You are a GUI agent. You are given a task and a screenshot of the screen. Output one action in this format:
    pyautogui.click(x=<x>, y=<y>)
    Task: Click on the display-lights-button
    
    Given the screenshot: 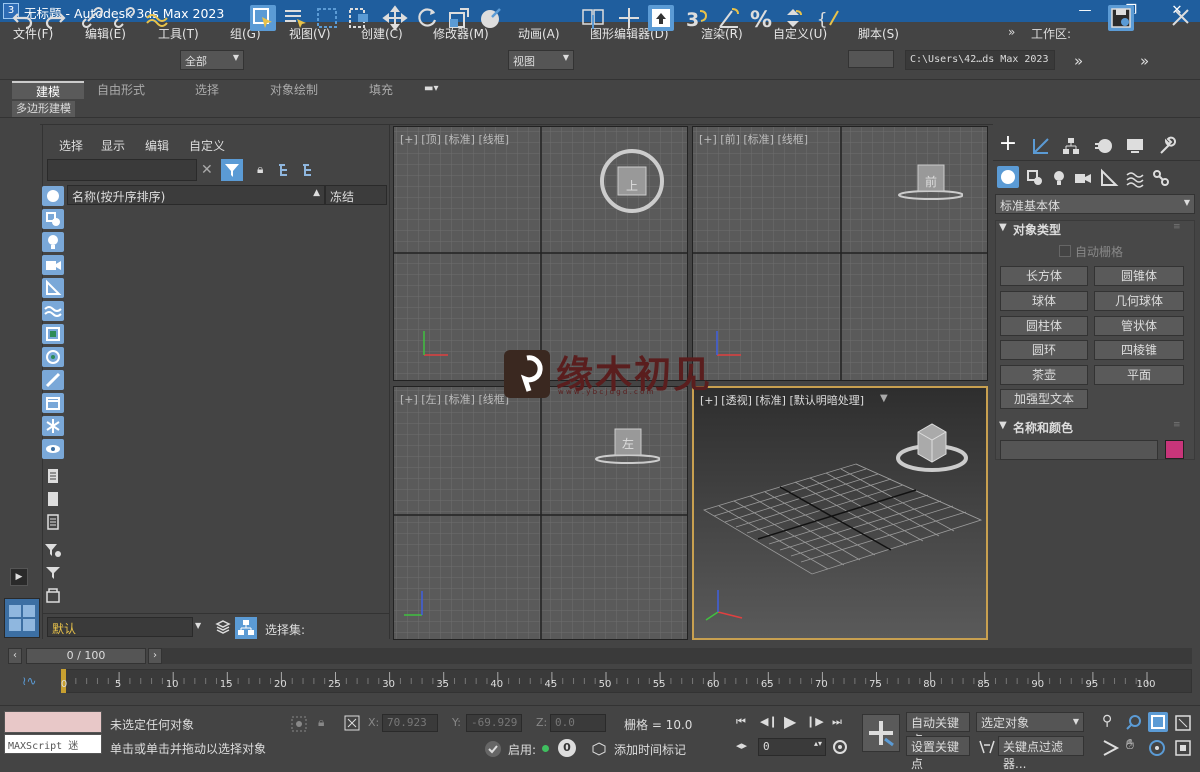 What is the action you would take?
    pyautogui.click(x=53, y=242)
    